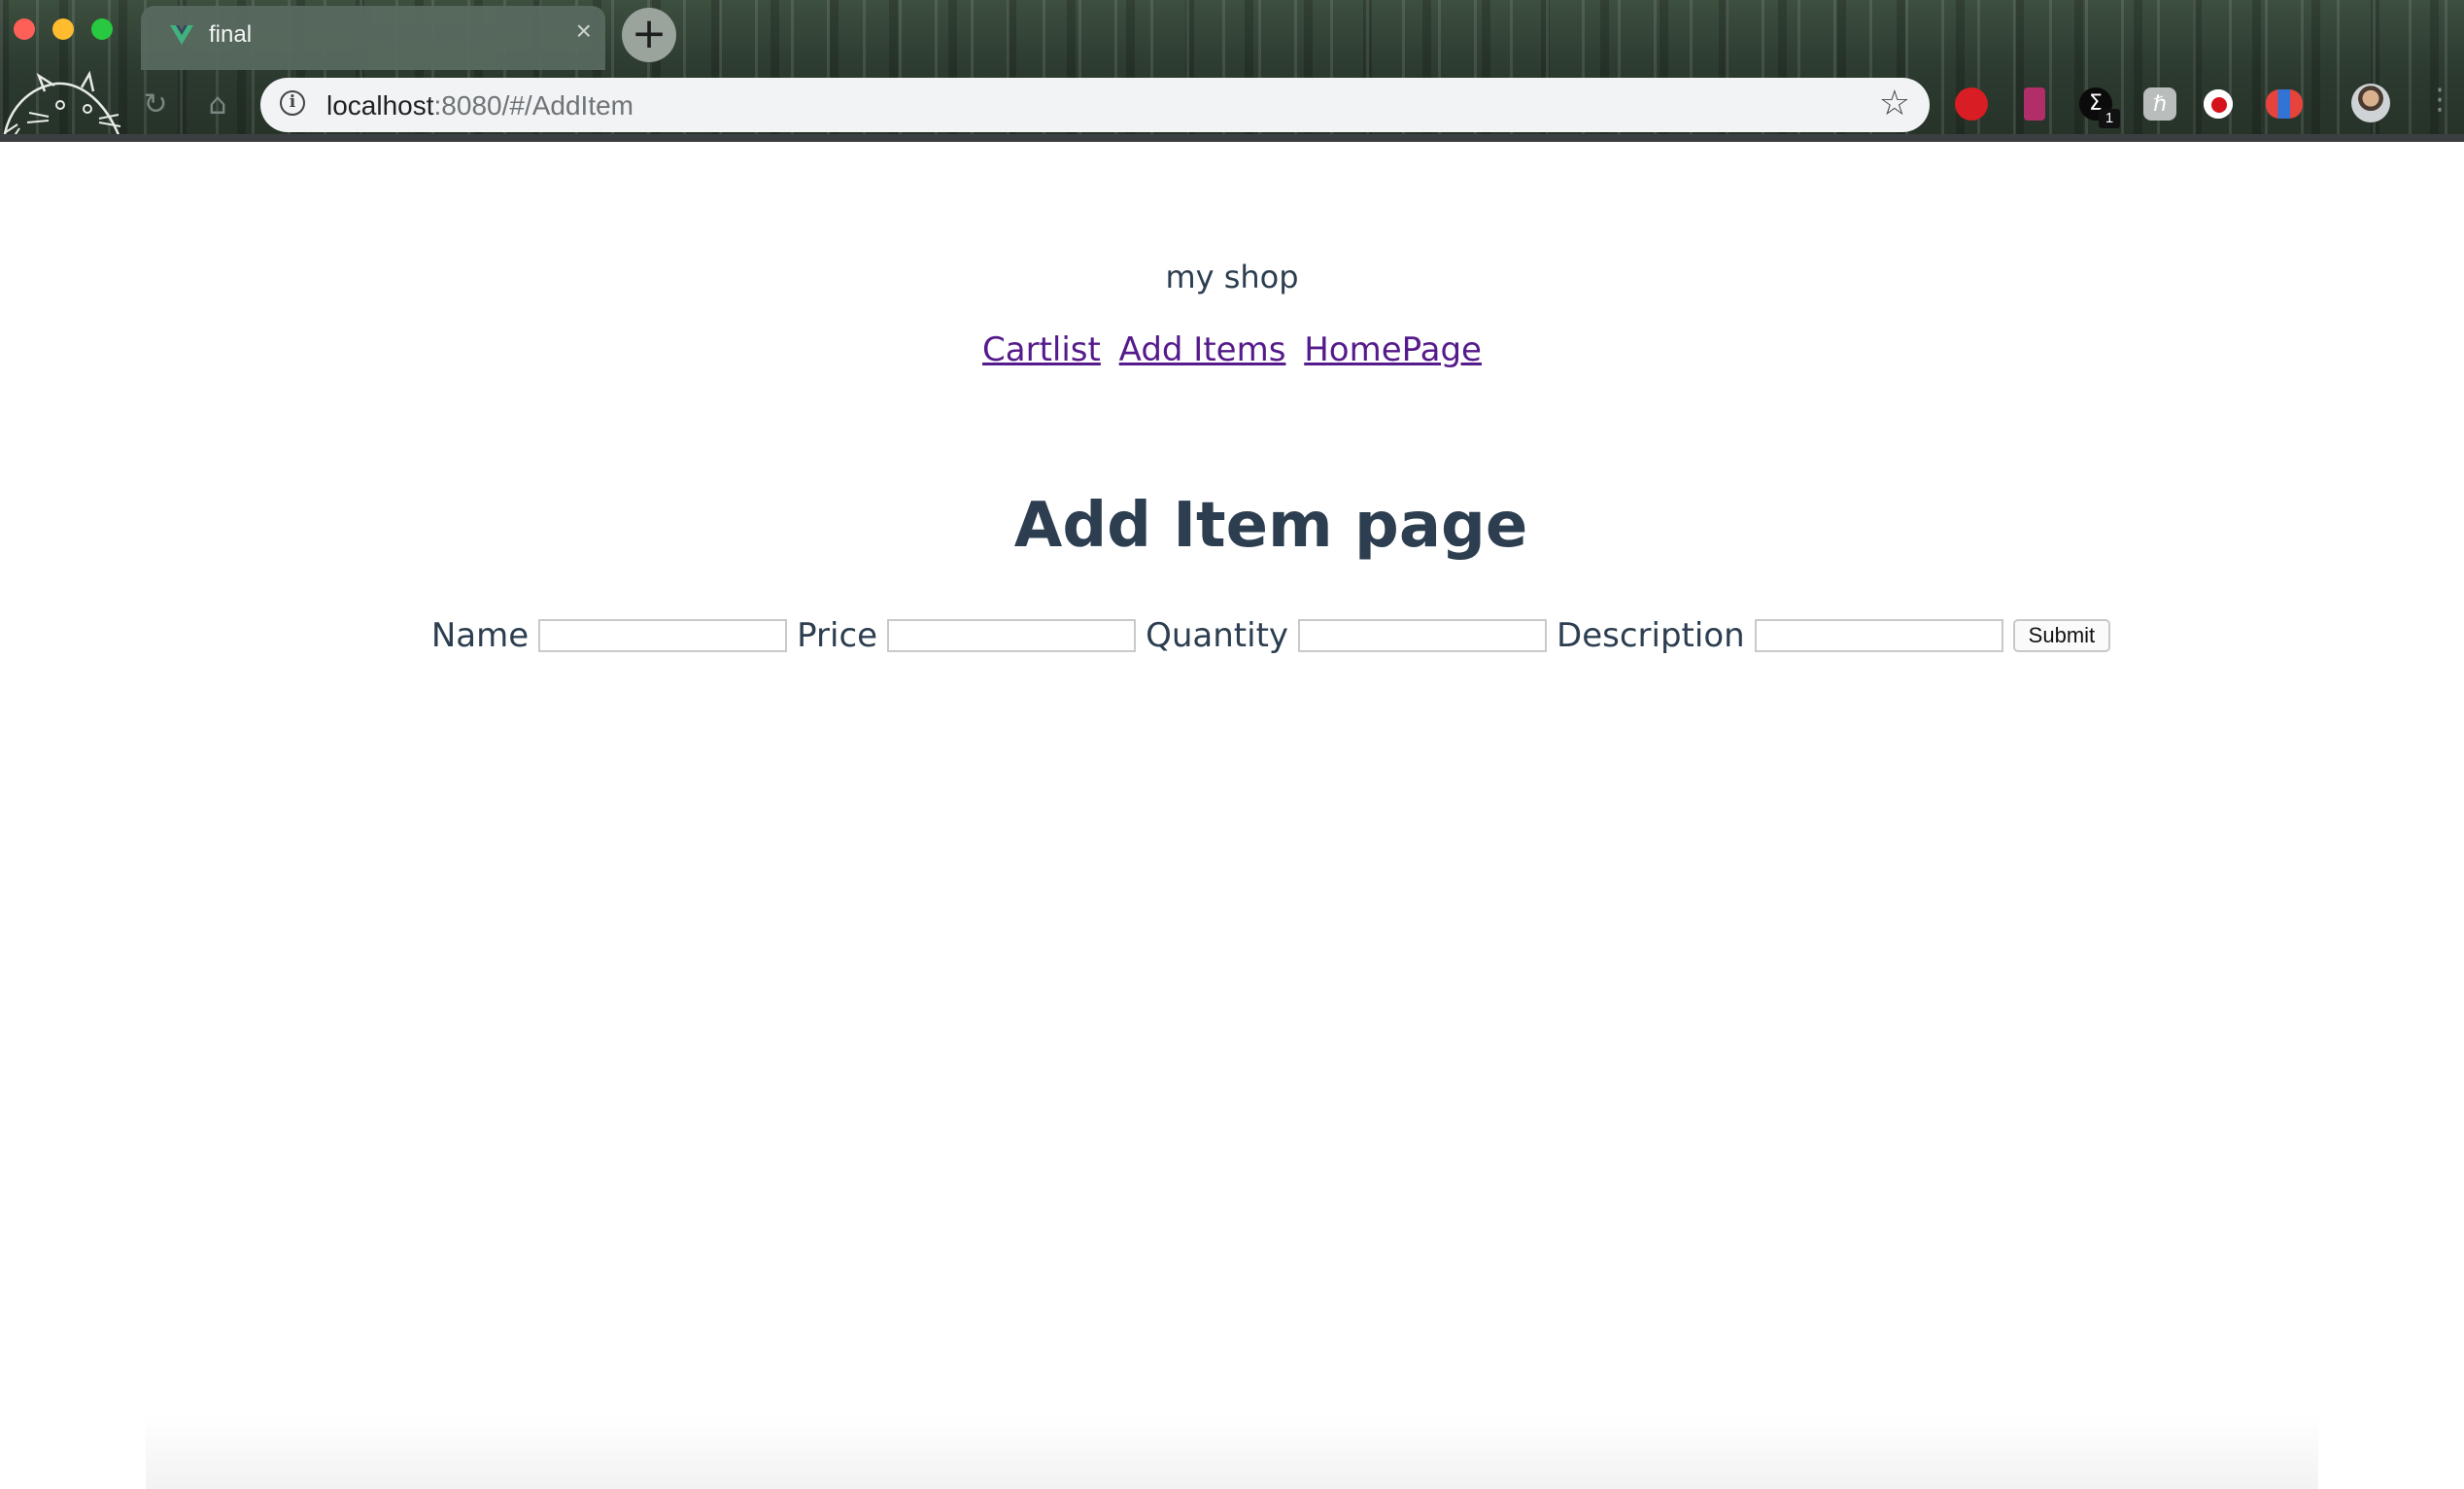  What do you see at coordinates (837, 635) in the screenshot?
I see `price-label: Price` at bounding box center [837, 635].